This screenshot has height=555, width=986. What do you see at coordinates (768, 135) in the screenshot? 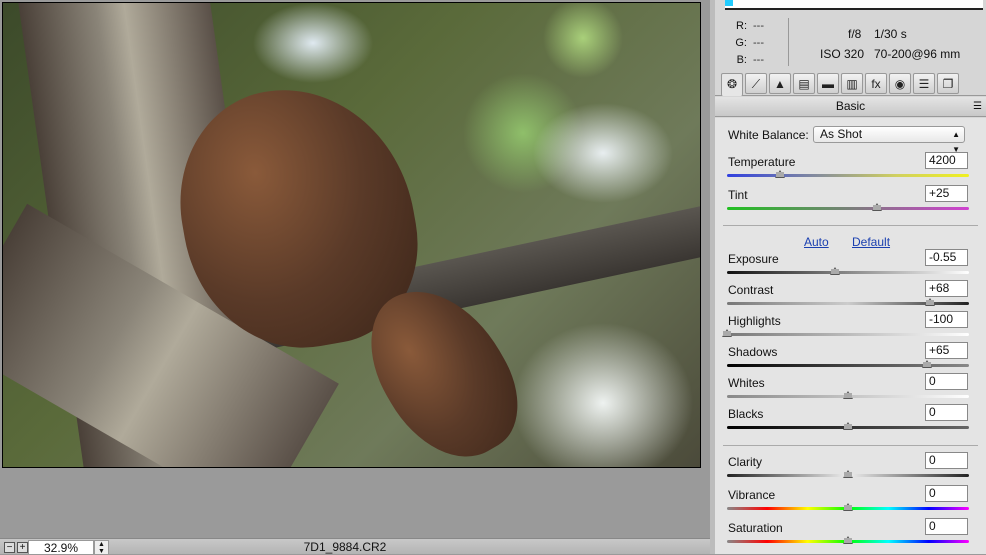
I see `white-balance-label: White Balance:` at bounding box center [768, 135].